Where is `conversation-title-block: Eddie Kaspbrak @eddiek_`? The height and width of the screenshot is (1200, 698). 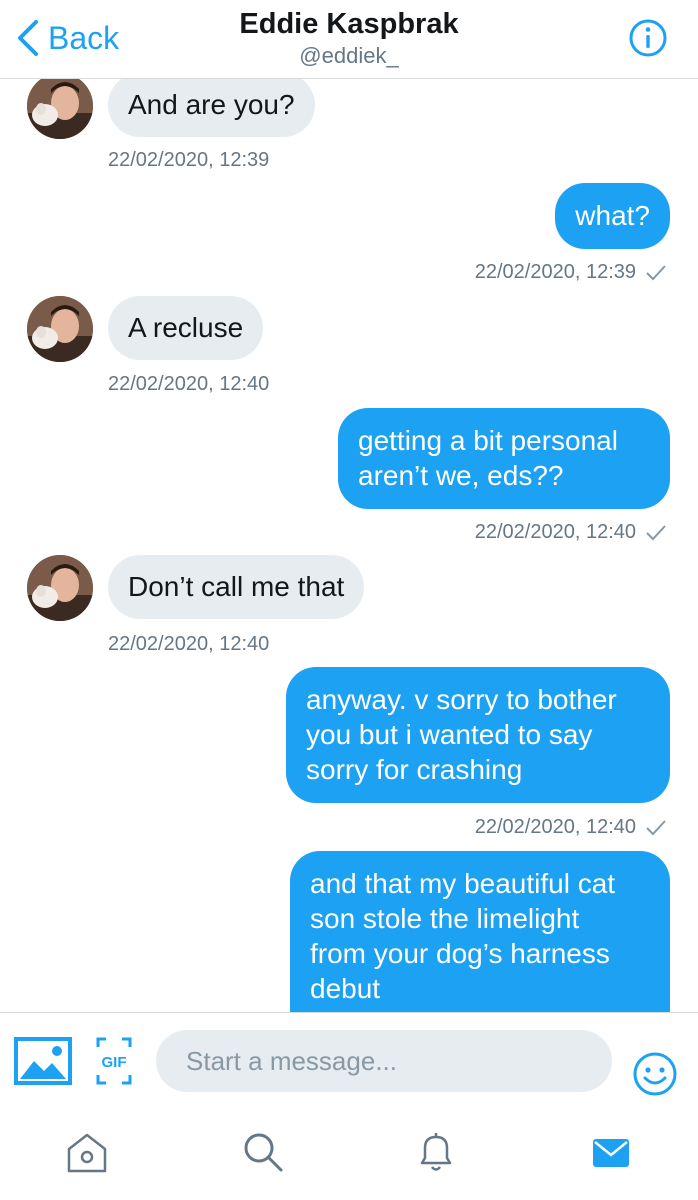
conversation-title-block: Eddie Kaspbrak @eddiek_ is located at coordinates (349, 38).